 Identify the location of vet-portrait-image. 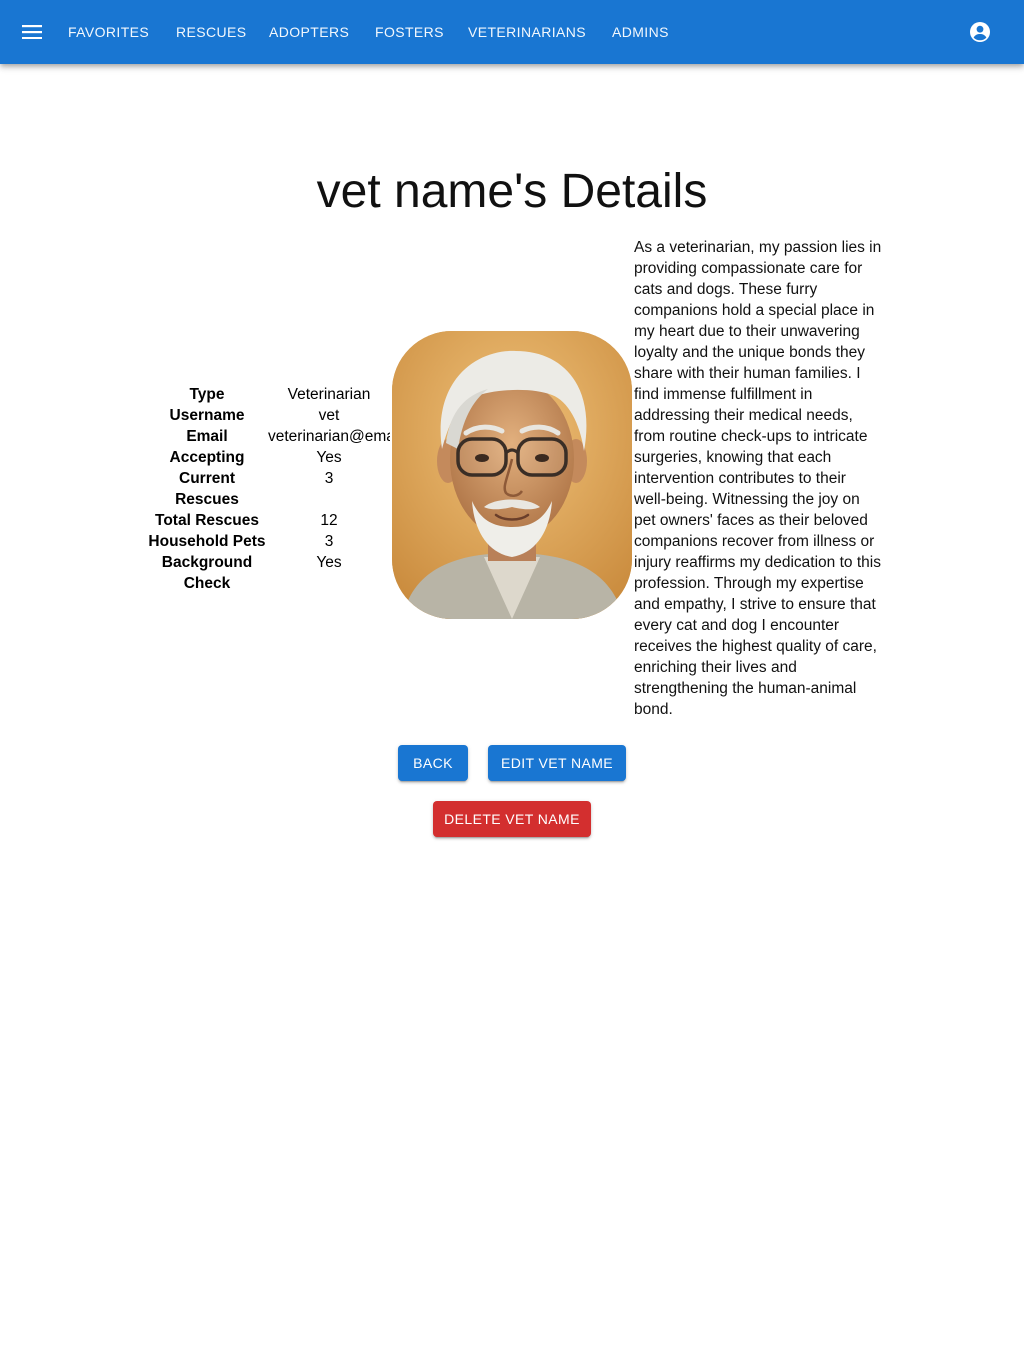
(512, 475).